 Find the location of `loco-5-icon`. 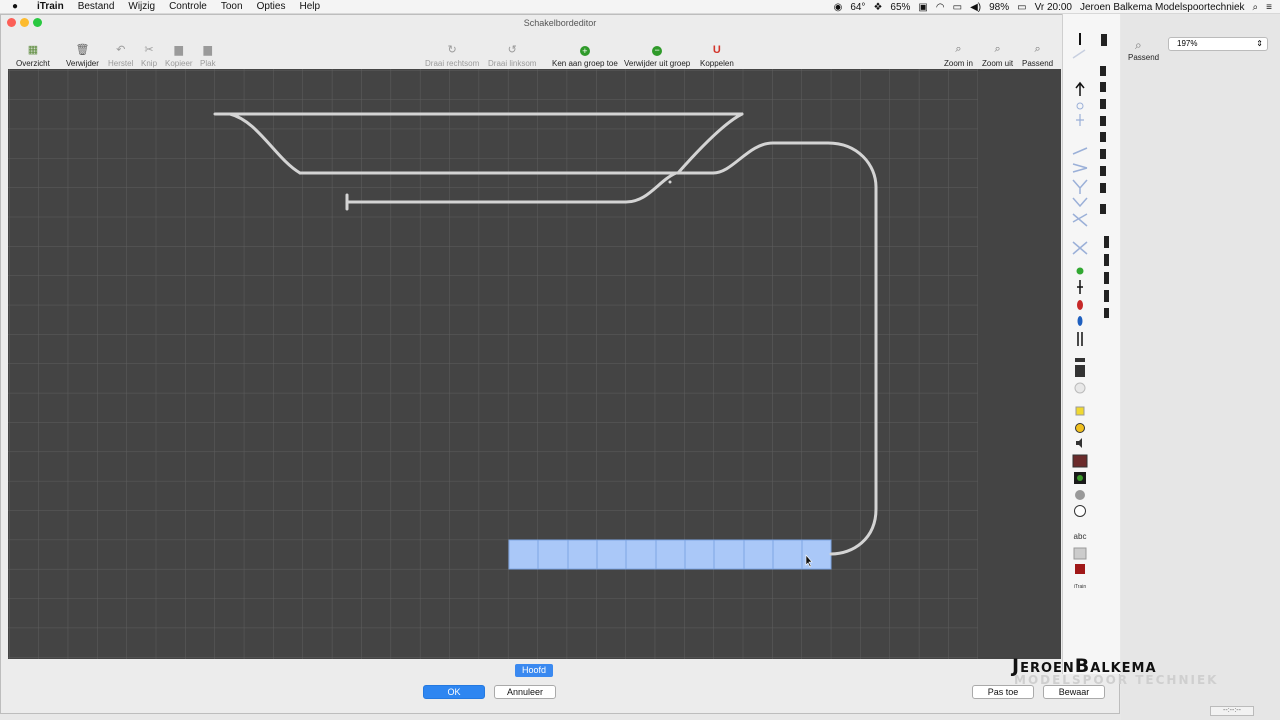

loco-5-icon is located at coordinates (1103, 121).